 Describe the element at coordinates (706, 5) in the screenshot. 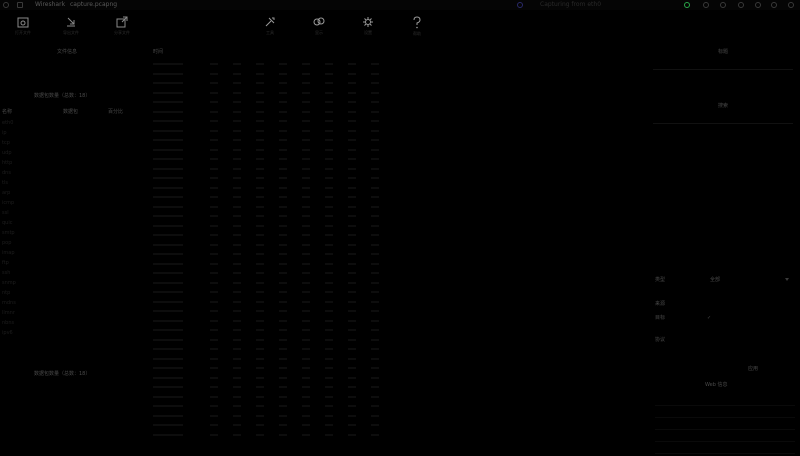

I see `network-icon` at that location.